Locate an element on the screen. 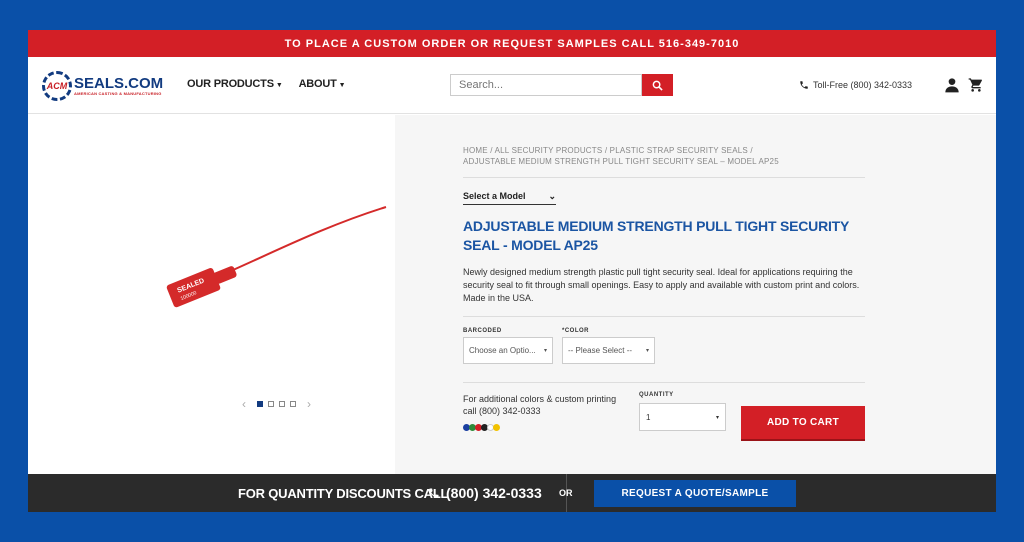 The height and width of the screenshot is (542, 1024). cart-icon is located at coordinates (975, 85).